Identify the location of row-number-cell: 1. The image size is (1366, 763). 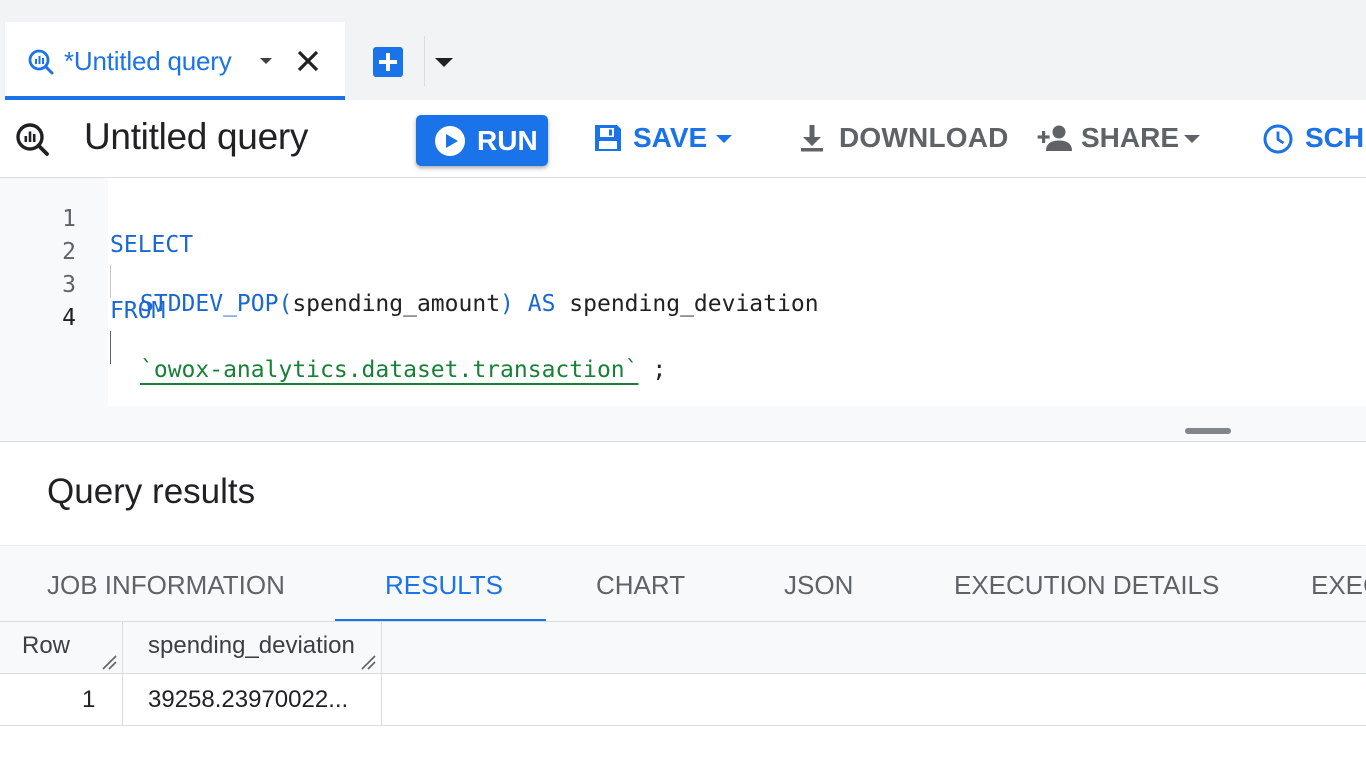
(89, 699).